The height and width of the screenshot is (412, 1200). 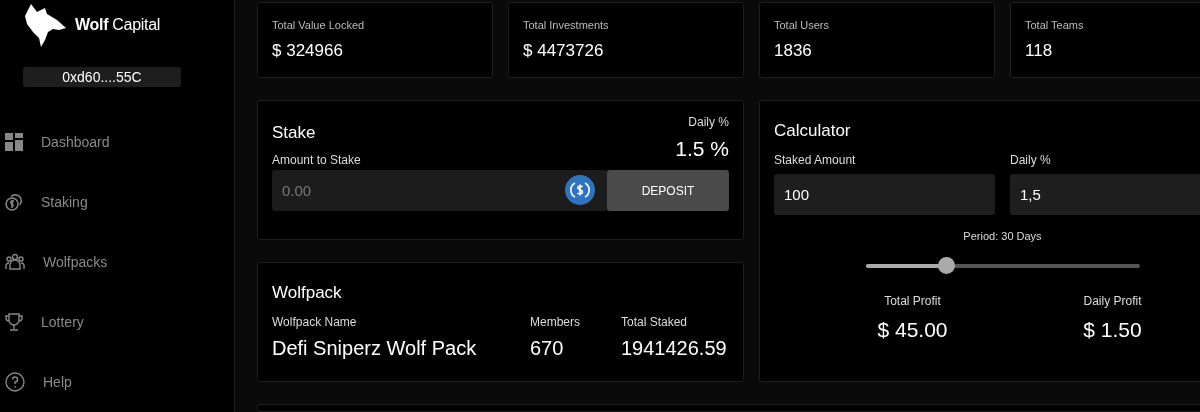 What do you see at coordinates (62, 322) in the screenshot?
I see `sidebar-item: Lottery` at bounding box center [62, 322].